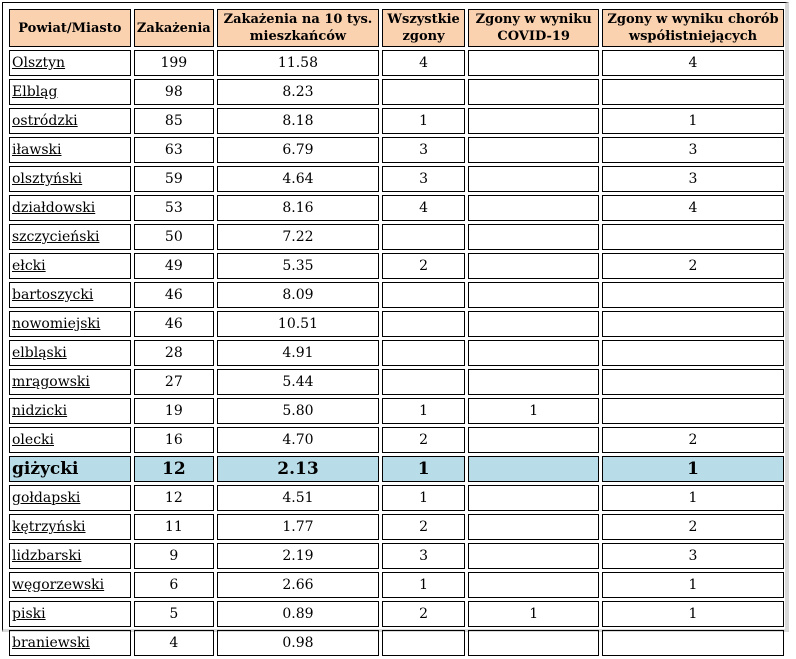  I want to click on table-row: kętrzyński 11 1.77 2 2, so click(396, 527).